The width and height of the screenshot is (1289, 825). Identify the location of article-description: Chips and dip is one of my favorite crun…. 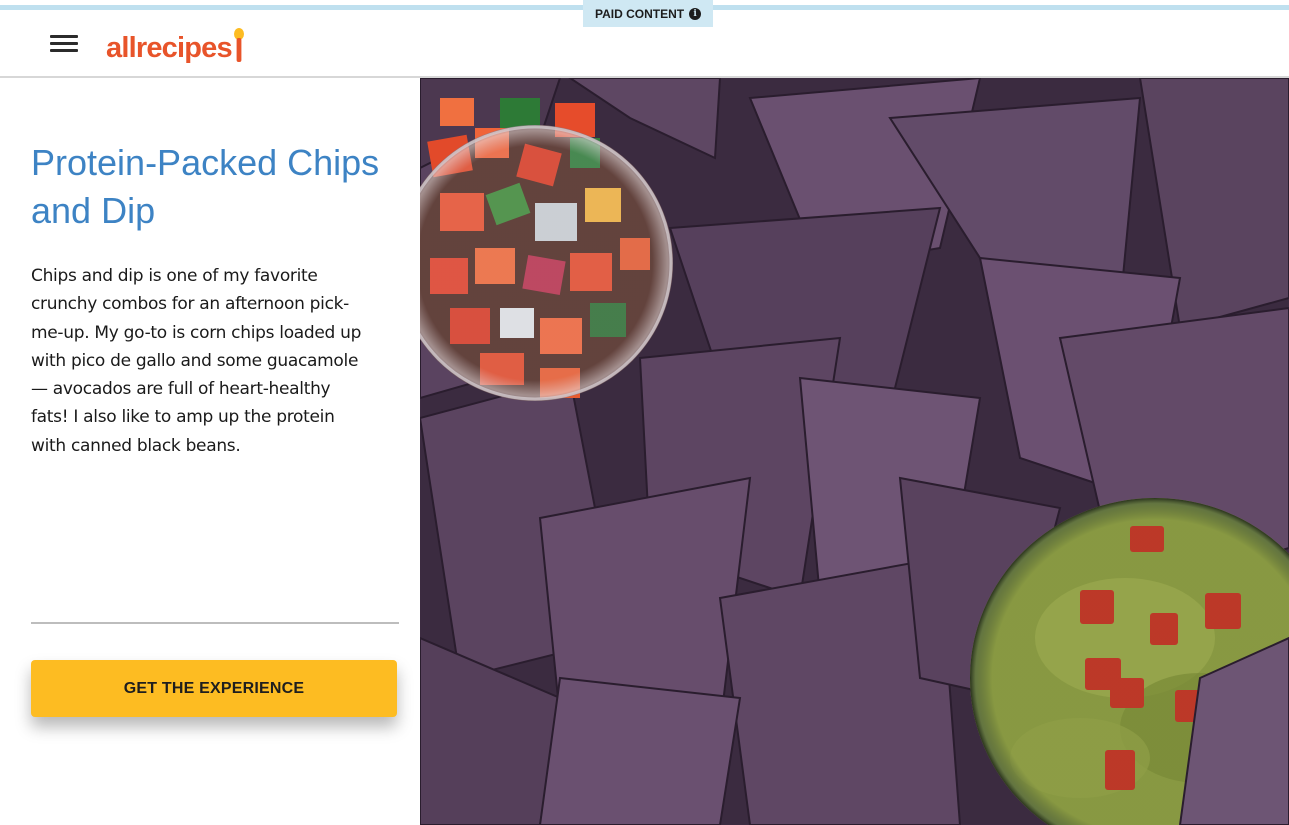
(196, 361).